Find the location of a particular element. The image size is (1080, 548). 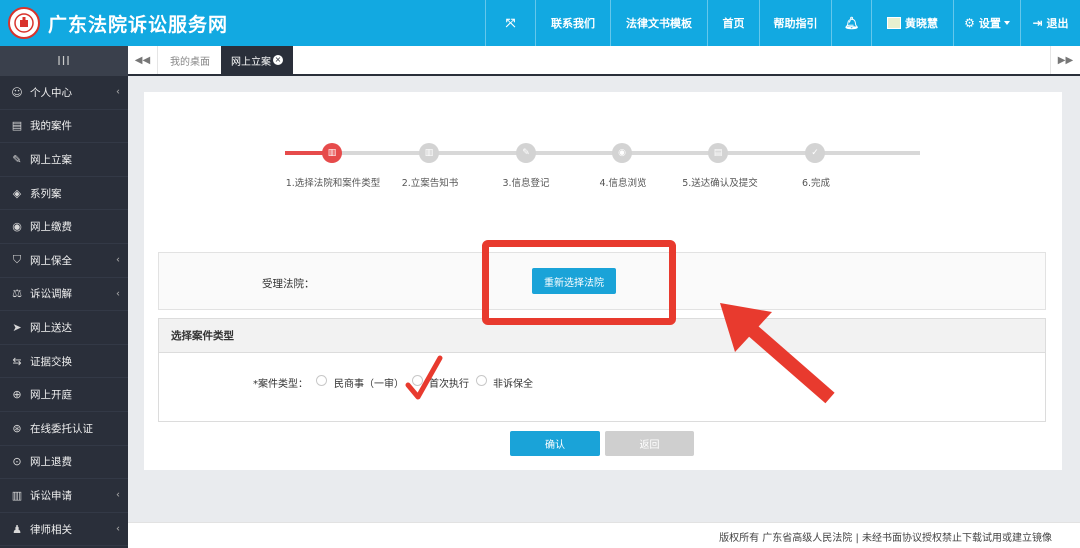

bell-icon: 🔔︎ is located at coordinates (851, 23).